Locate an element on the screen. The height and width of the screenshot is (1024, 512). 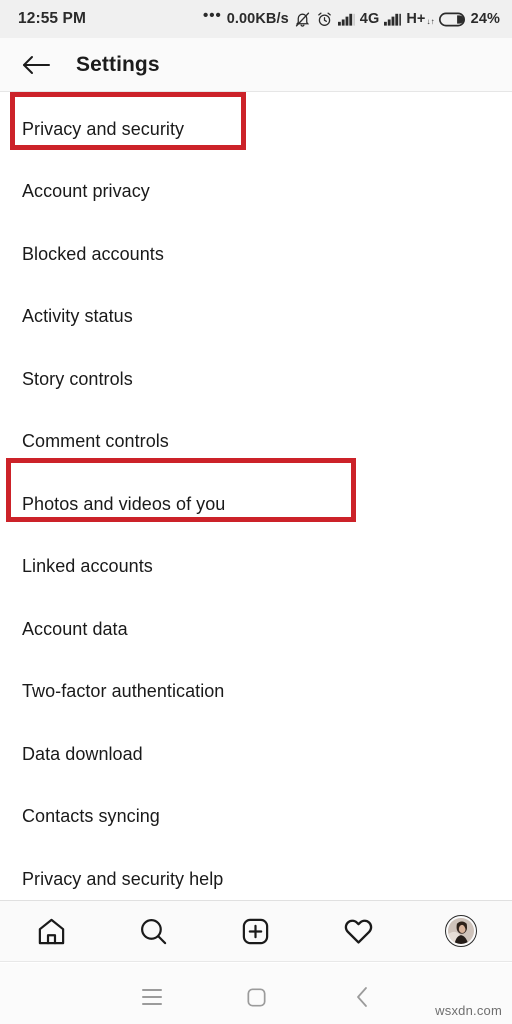
avatar is located at coordinates (460, 931).